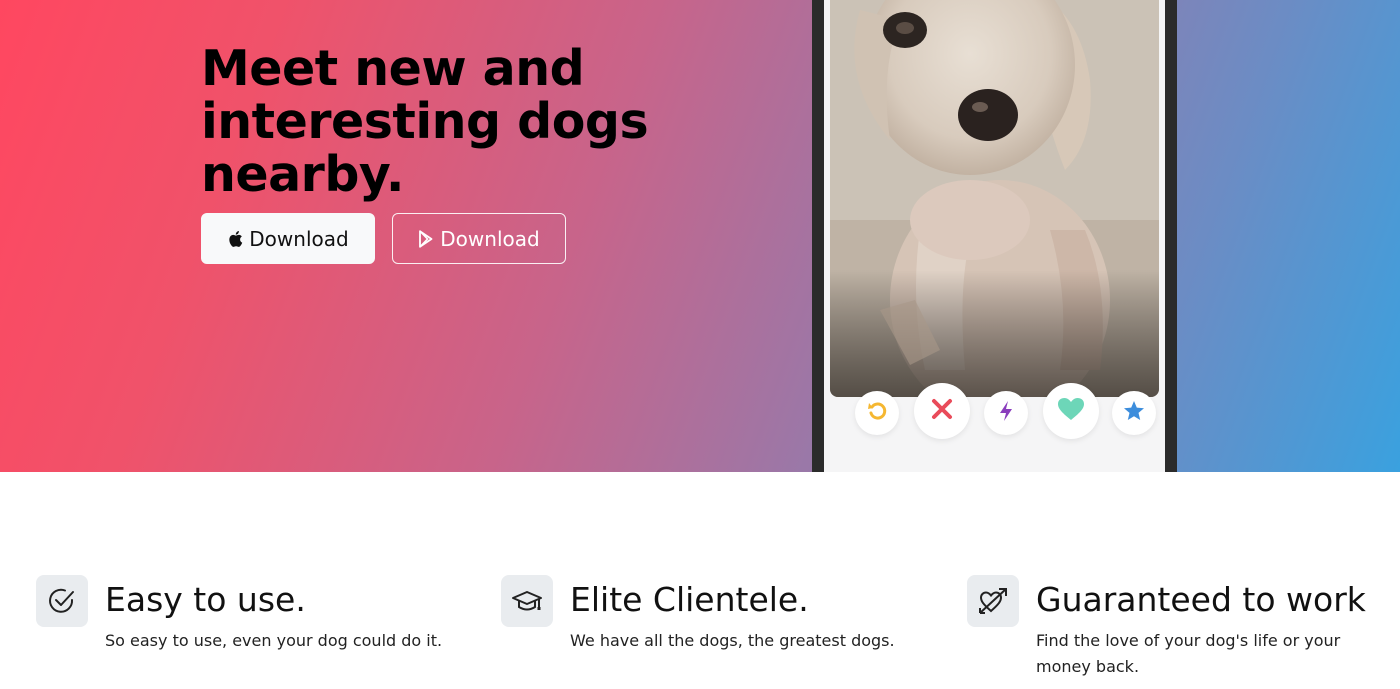 The height and width of the screenshot is (689, 1400). What do you see at coordinates (732, 640) in the screenshot?
I see `feature-description: We have all the dogs, the greatest dogs.` at bounding box center [732, 640].